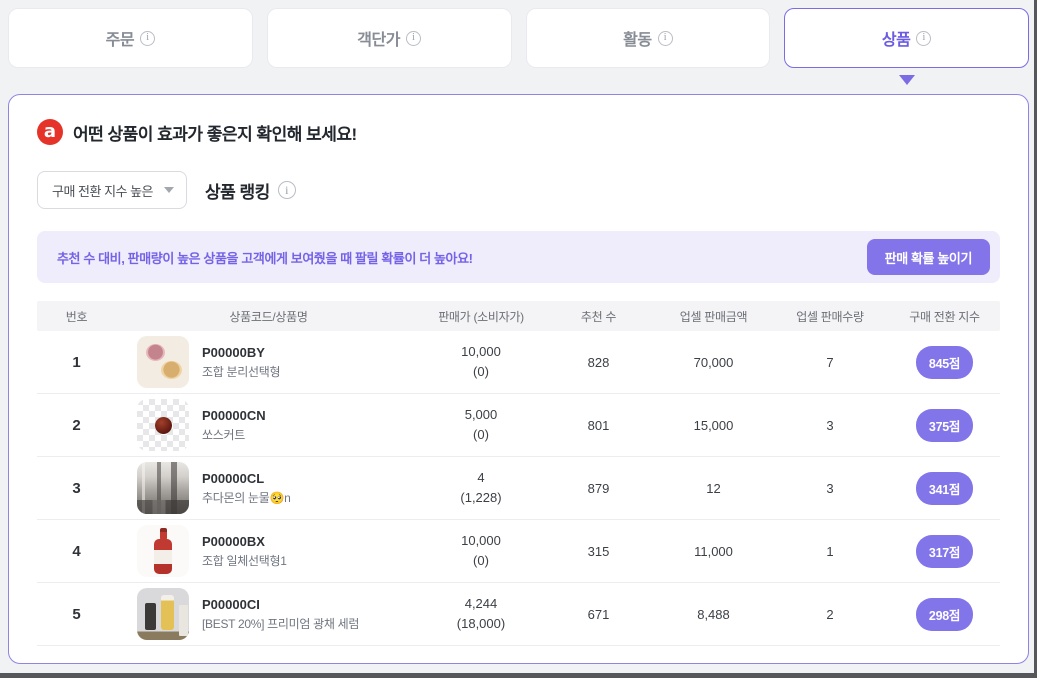 The height and width of the screenshot is (678, 1037). What do you see at coordinates (481, 316) in the screenshot?
I see `column-header: 판매가 (소비자가)` at bounding box center [481, 316].